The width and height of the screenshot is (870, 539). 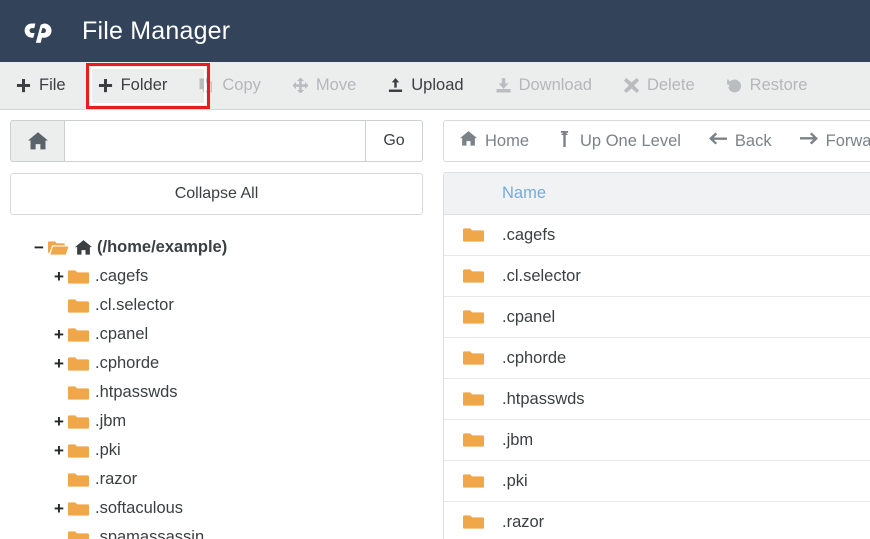 I want to click on tree-item-label: .cpanel, so click(x=122, y=334).